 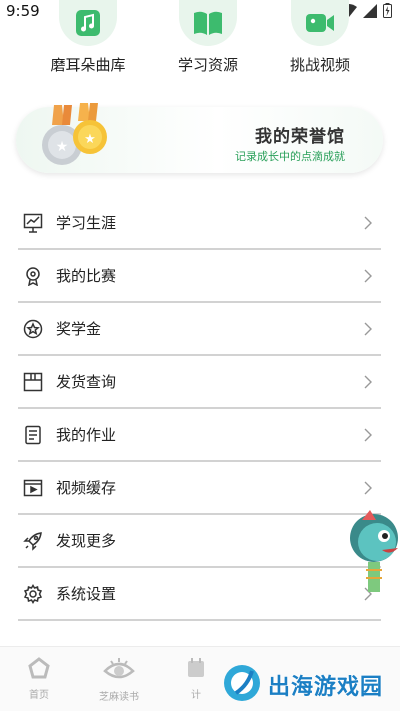 What do you see at coordinates (33, 541) in the screenshot?
I see `rocket-icon` at bounding box center [33, 541].